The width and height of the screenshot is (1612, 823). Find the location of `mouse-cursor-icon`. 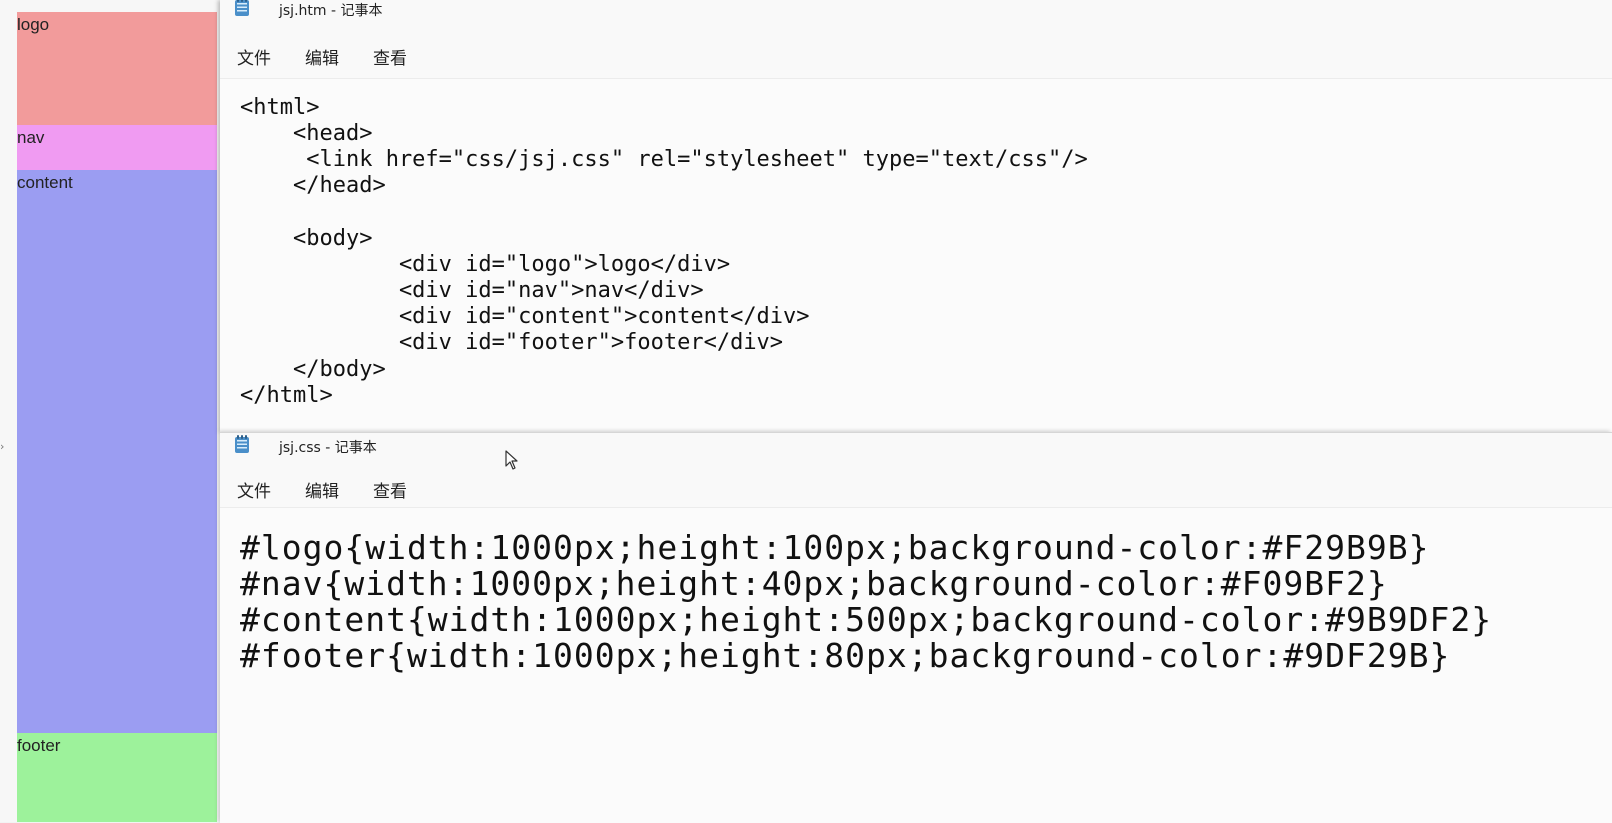

mouse-cursor-icon is located at coordinates (511, 460).